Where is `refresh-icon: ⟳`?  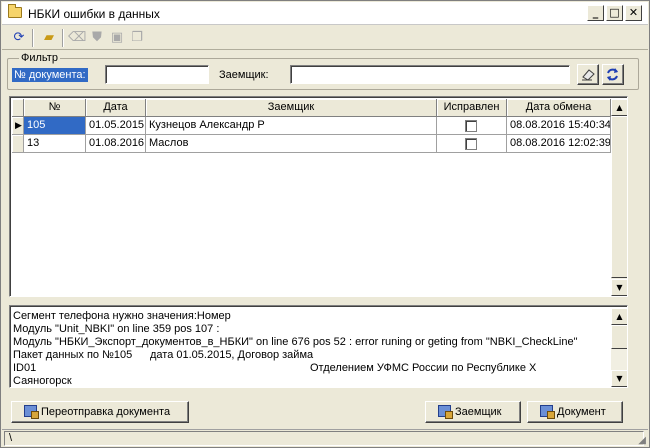
refresh-icon: ⟳ is located at coordinates (19, 38).